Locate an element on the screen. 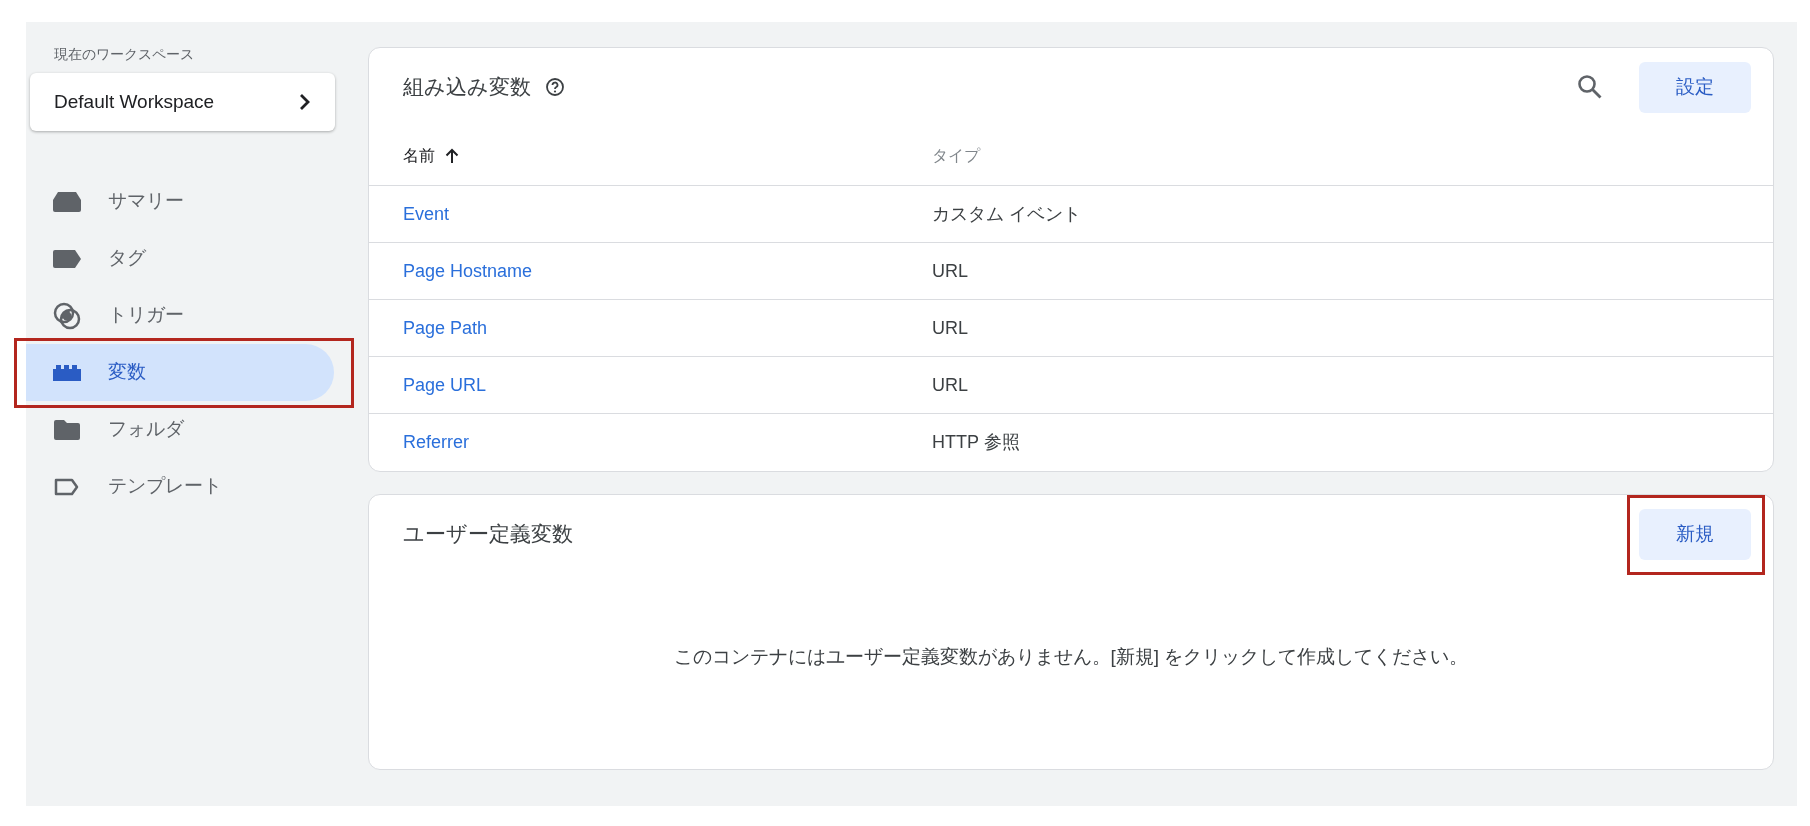 This screenshot has height=826, width=1810. card-title: ユーザー定義変数 is located at coordinates (488, 534).